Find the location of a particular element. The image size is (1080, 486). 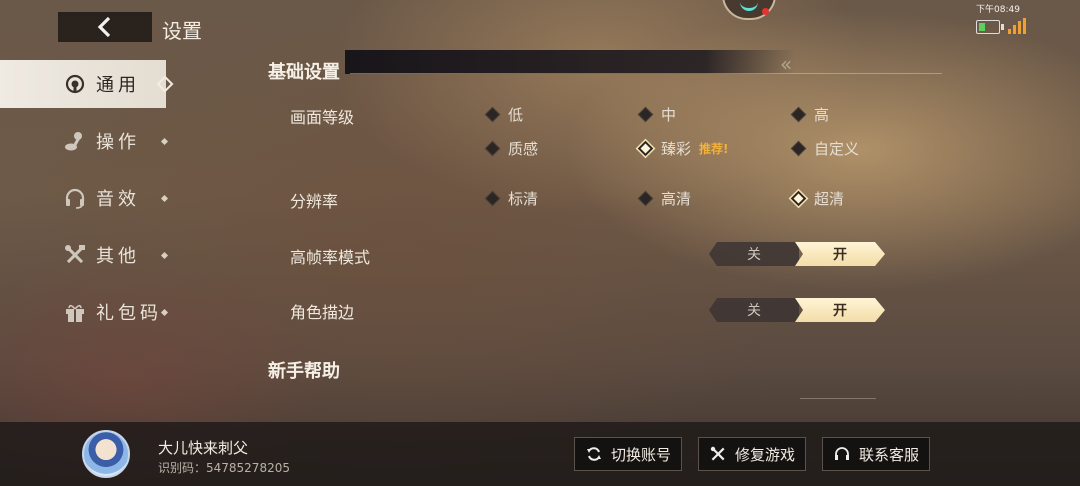

quality-option-low: 低 is located at coordinates (503, 114).